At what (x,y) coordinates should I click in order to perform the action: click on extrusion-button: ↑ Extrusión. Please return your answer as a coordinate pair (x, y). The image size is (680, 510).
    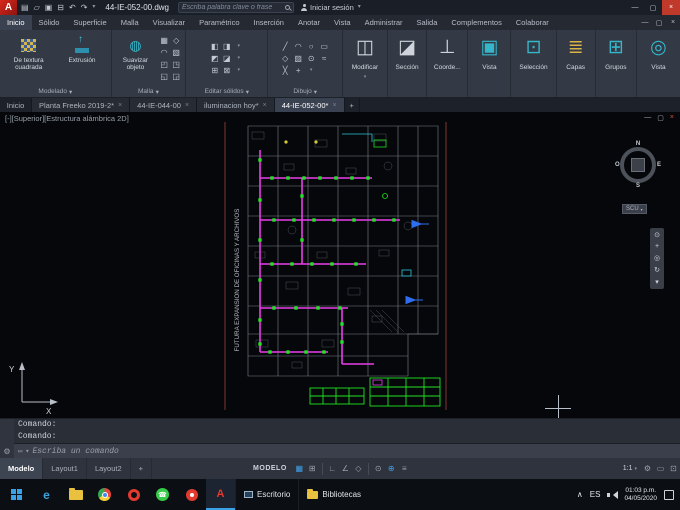
    Looking at the image, I should click on (81, 58).